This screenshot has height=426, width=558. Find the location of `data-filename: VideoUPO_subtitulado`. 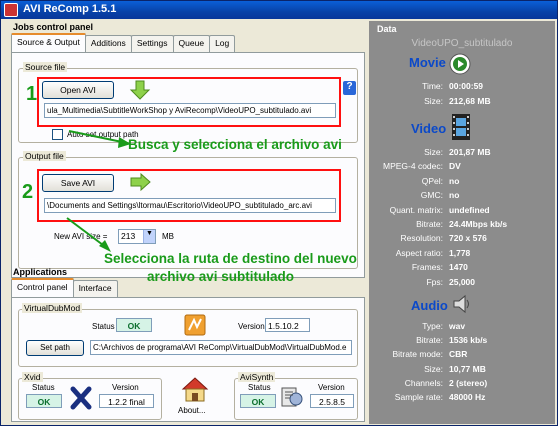

data-filename: VideoUPO_subtitulado is located at coordinates (462, 43).